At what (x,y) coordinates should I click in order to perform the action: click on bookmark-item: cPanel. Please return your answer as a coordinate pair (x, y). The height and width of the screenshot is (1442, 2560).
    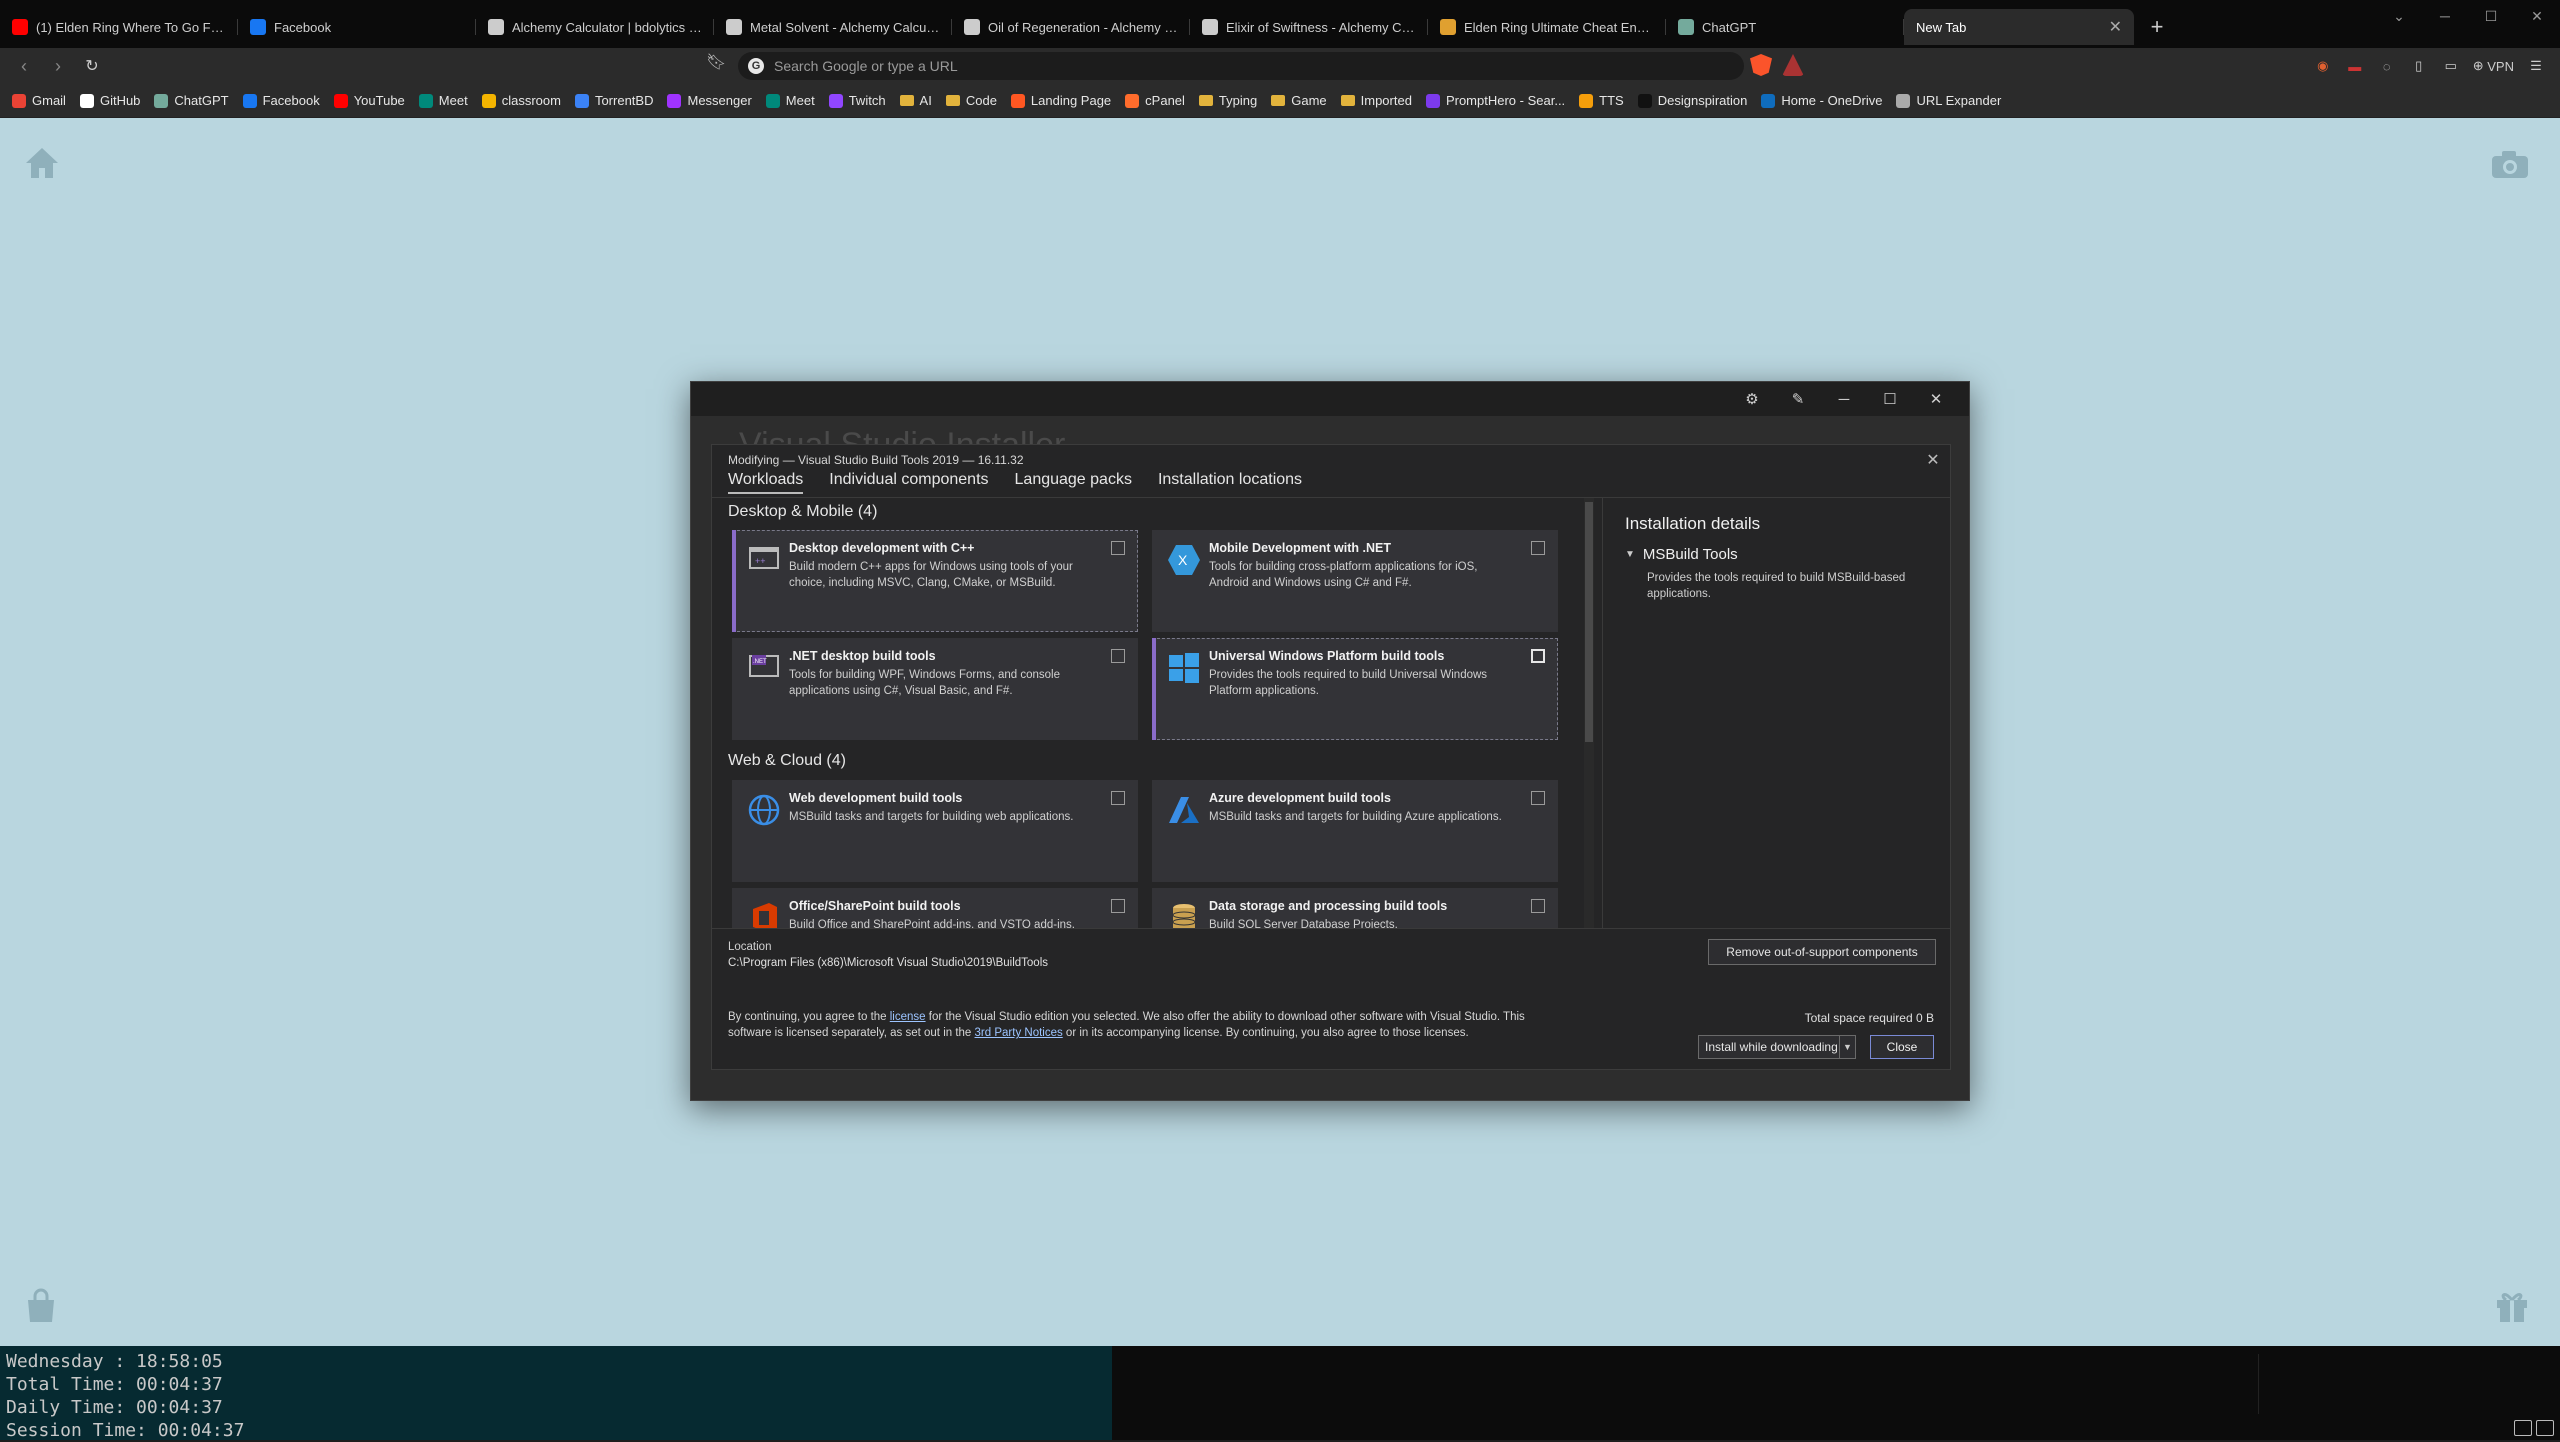
    Looking at the image, I should click on (1155, 100).